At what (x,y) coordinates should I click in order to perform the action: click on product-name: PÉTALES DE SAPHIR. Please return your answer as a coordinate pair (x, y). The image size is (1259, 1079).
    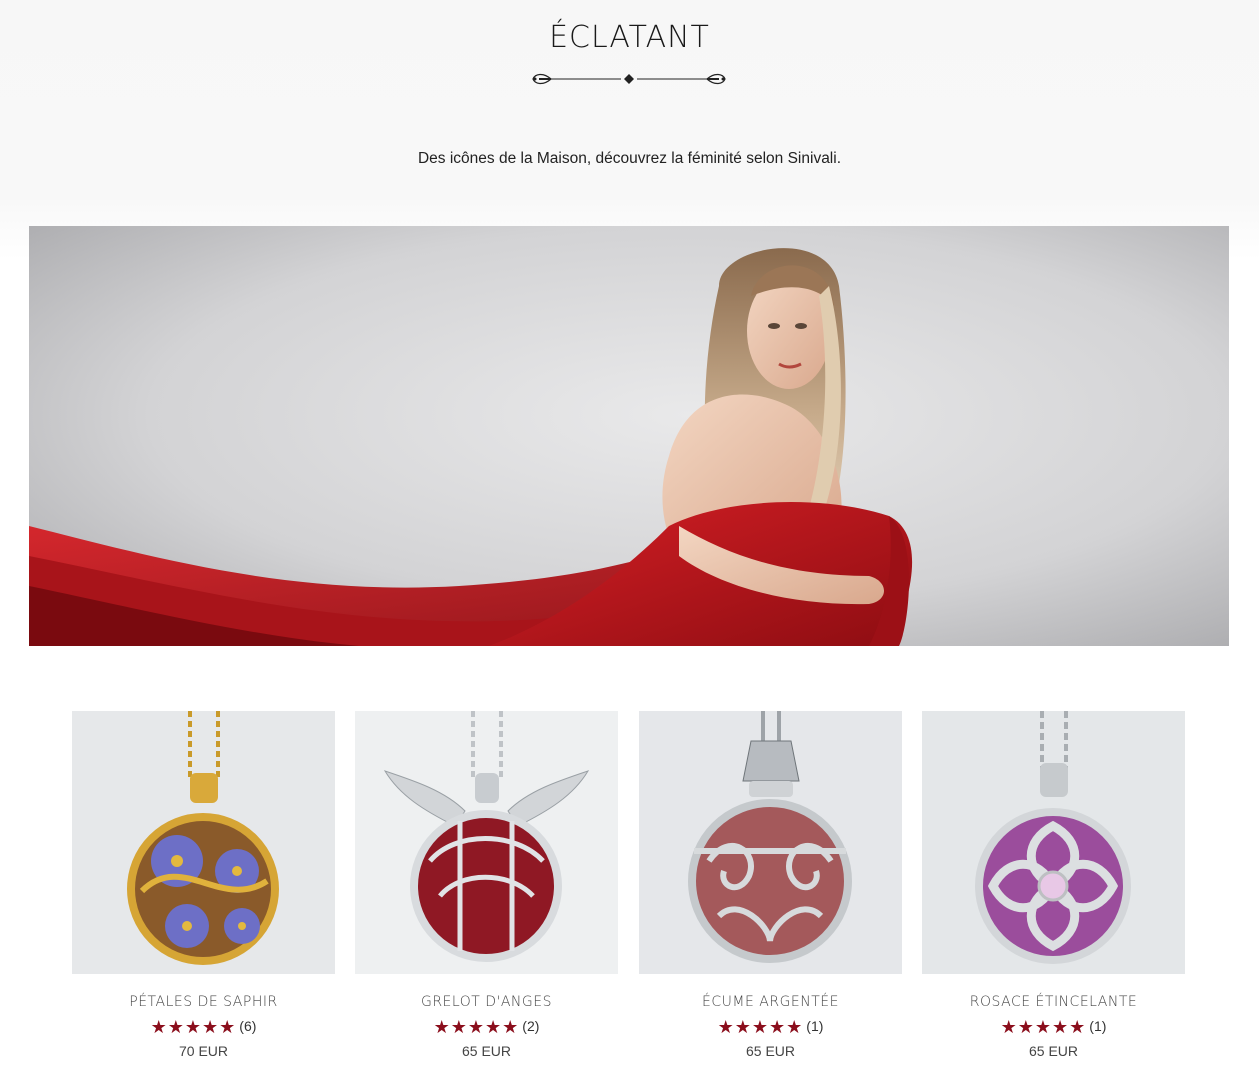
    Looking at the image, I should click on (203, 1002).